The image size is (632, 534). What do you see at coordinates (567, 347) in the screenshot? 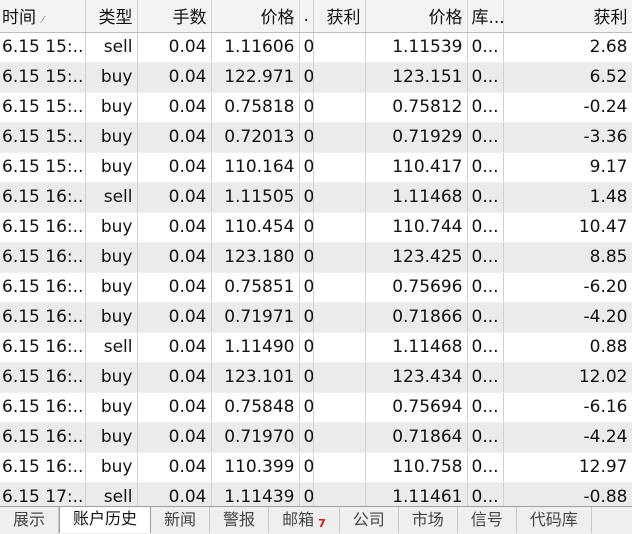
I see `profit-cell: 0.88` at bounding box center [567, 347].